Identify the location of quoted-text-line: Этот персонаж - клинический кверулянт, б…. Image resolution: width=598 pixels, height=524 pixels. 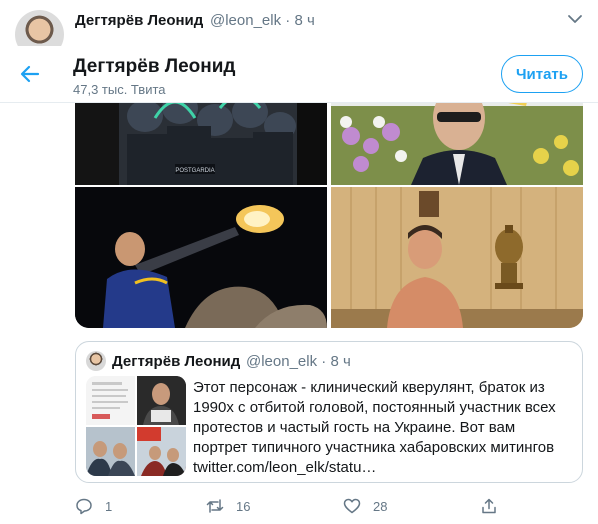
(369, 387).